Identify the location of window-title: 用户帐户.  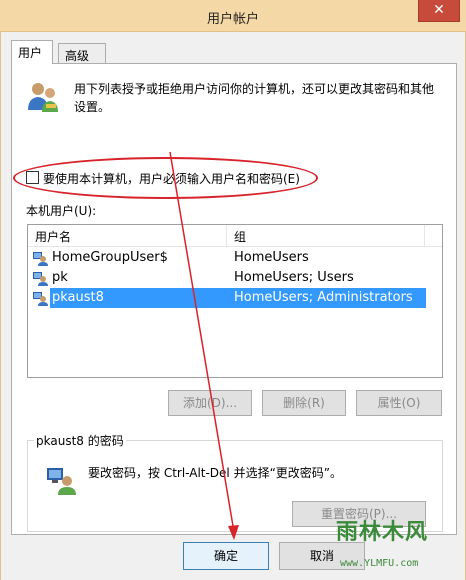
(232, 19).